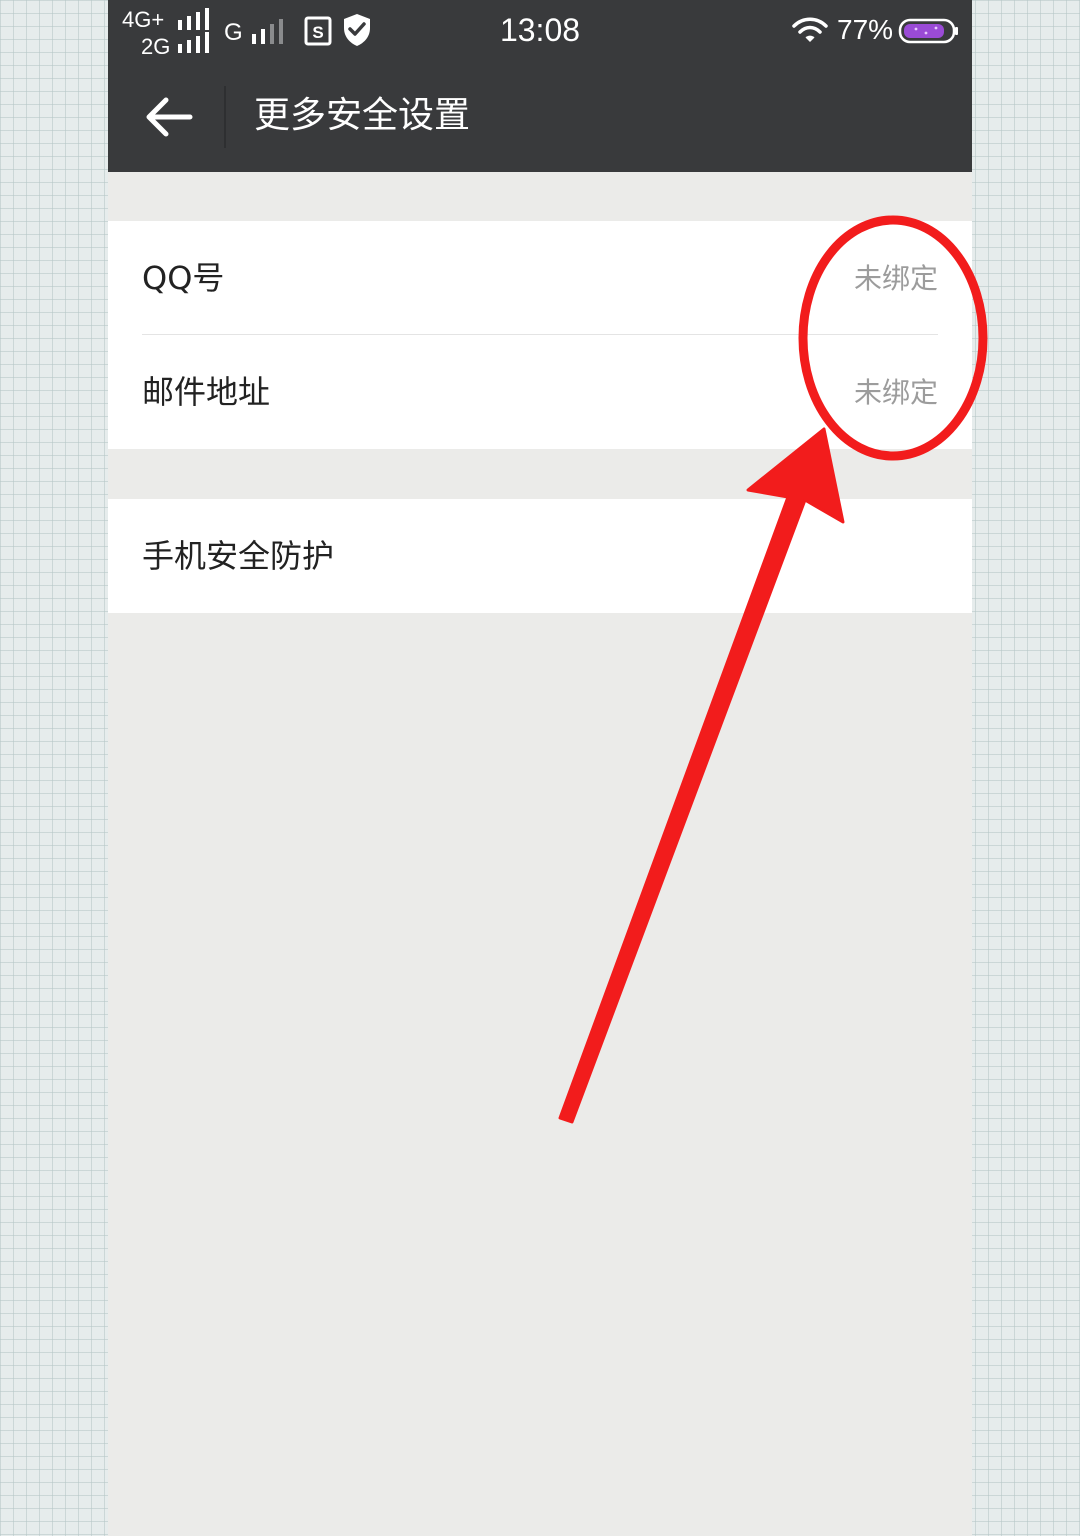  Describe the element at coordinates (206, 392) in the screenshot. I see `row-label-email: 邮件地址` at that location.